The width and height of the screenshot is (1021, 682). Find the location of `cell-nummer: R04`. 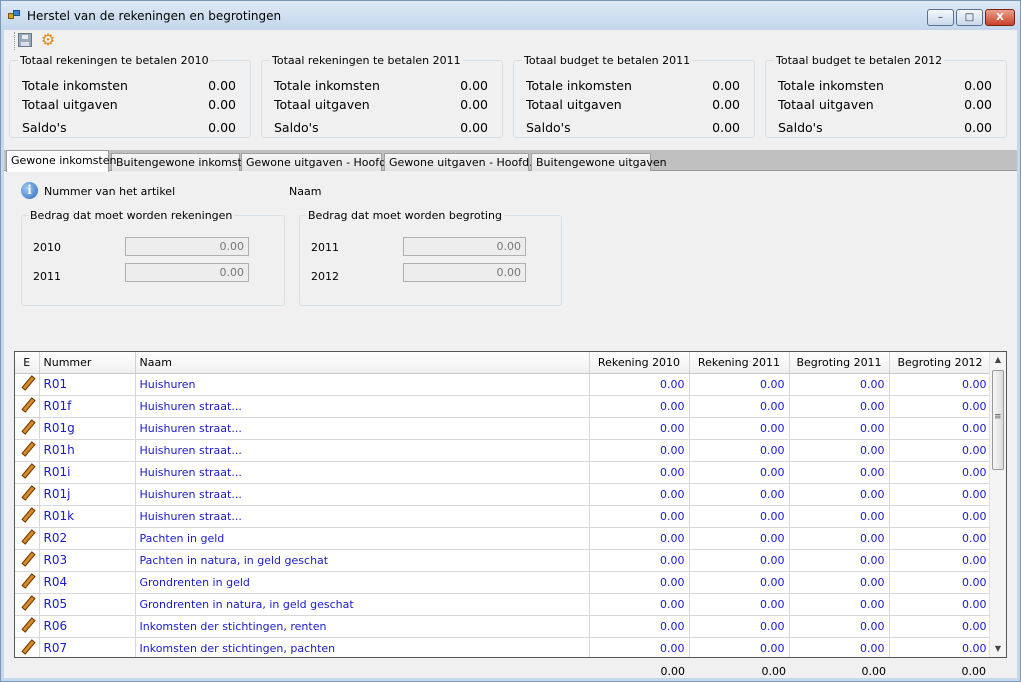

cell-nummer: R04 is located at coordinates (87, 582).